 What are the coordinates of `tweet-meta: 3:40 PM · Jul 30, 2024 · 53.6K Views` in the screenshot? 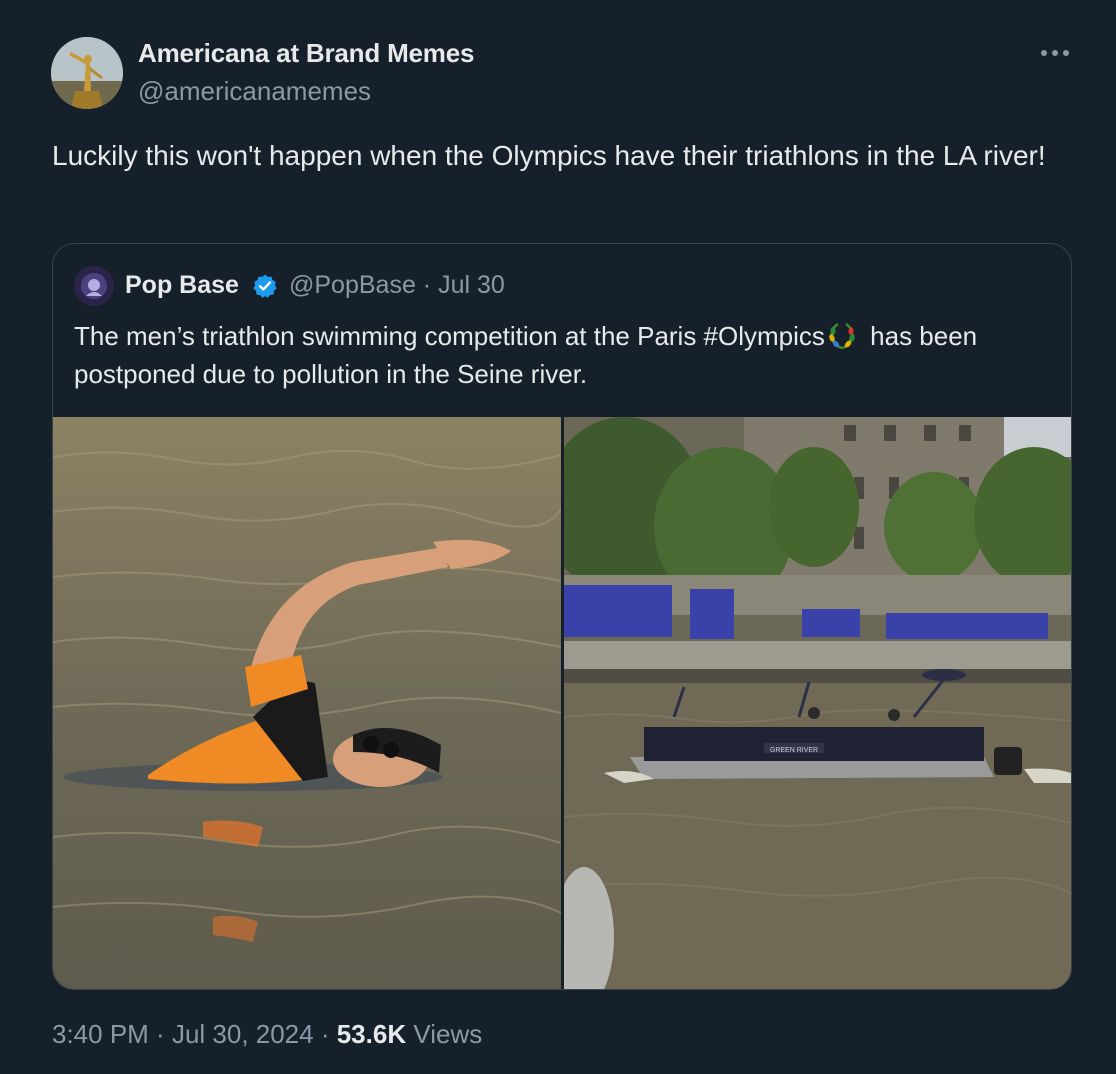 It's located at (267, 1034).